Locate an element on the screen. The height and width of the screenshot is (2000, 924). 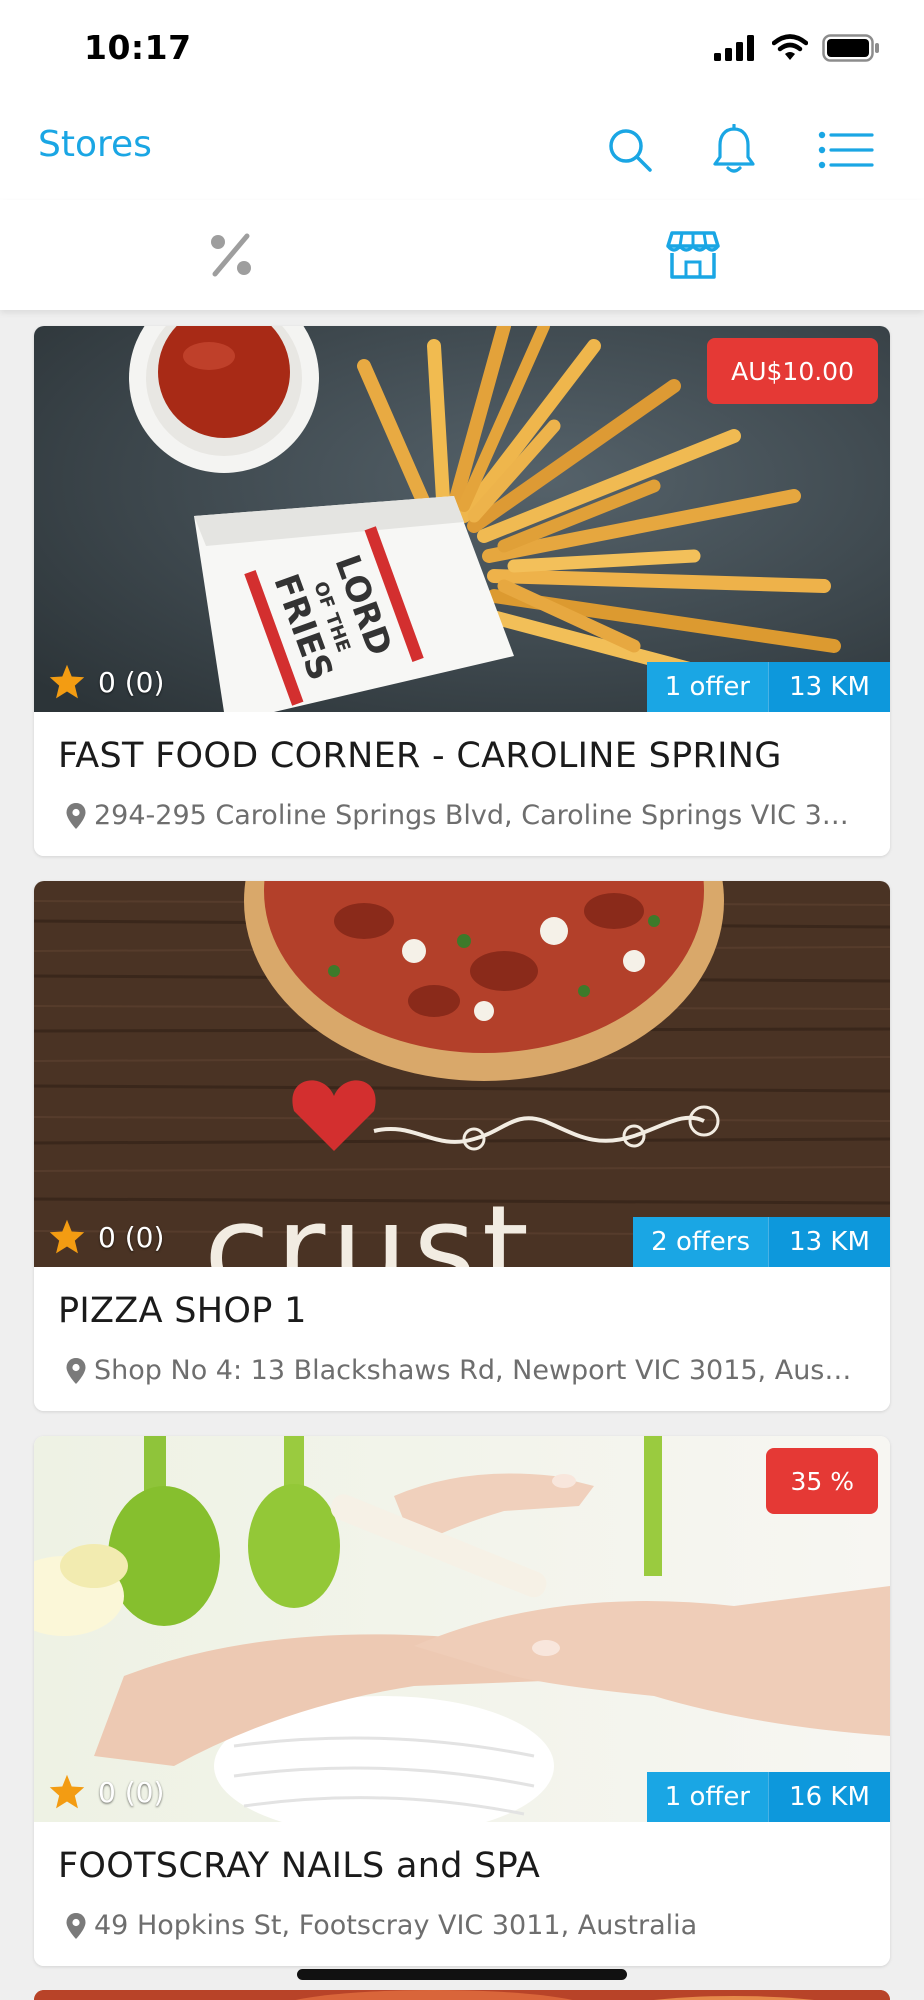
tab-bar is located at coordinates (462, 255).